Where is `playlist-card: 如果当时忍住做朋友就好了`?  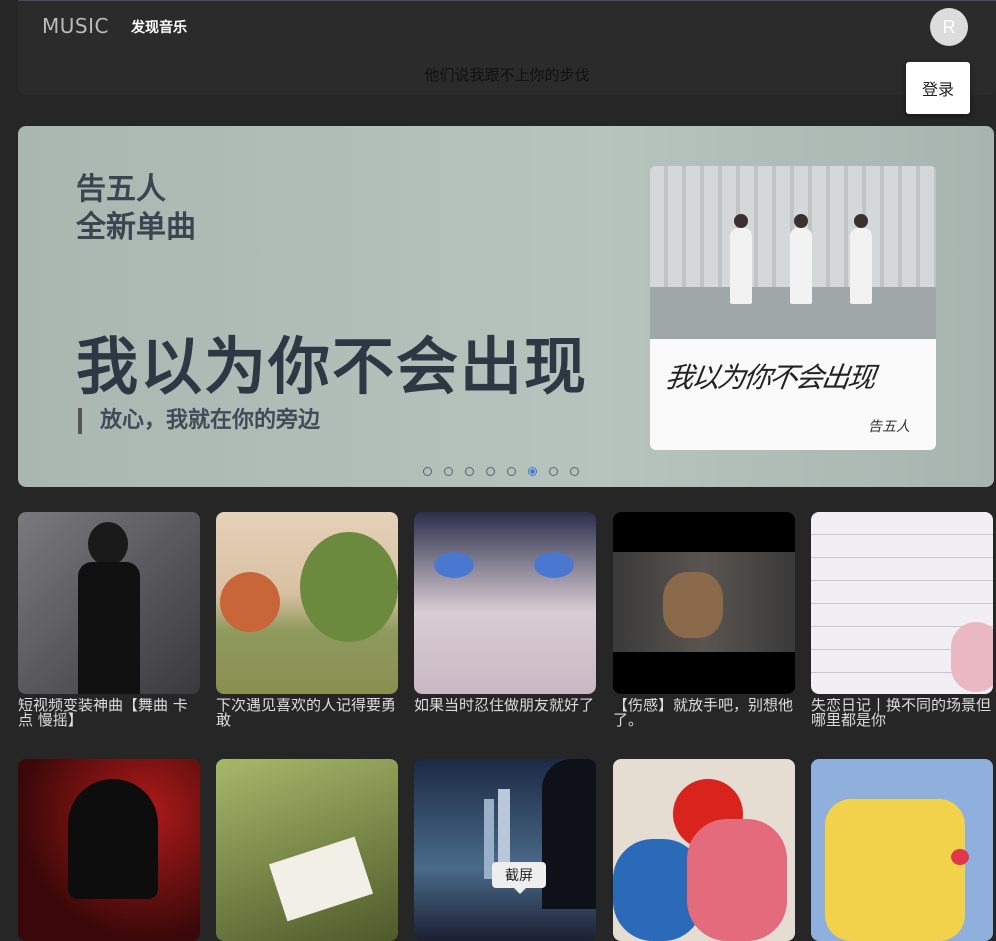 playlist-card: 如果当时忍住做朋友就好了 is located at coordinates (505, 612).